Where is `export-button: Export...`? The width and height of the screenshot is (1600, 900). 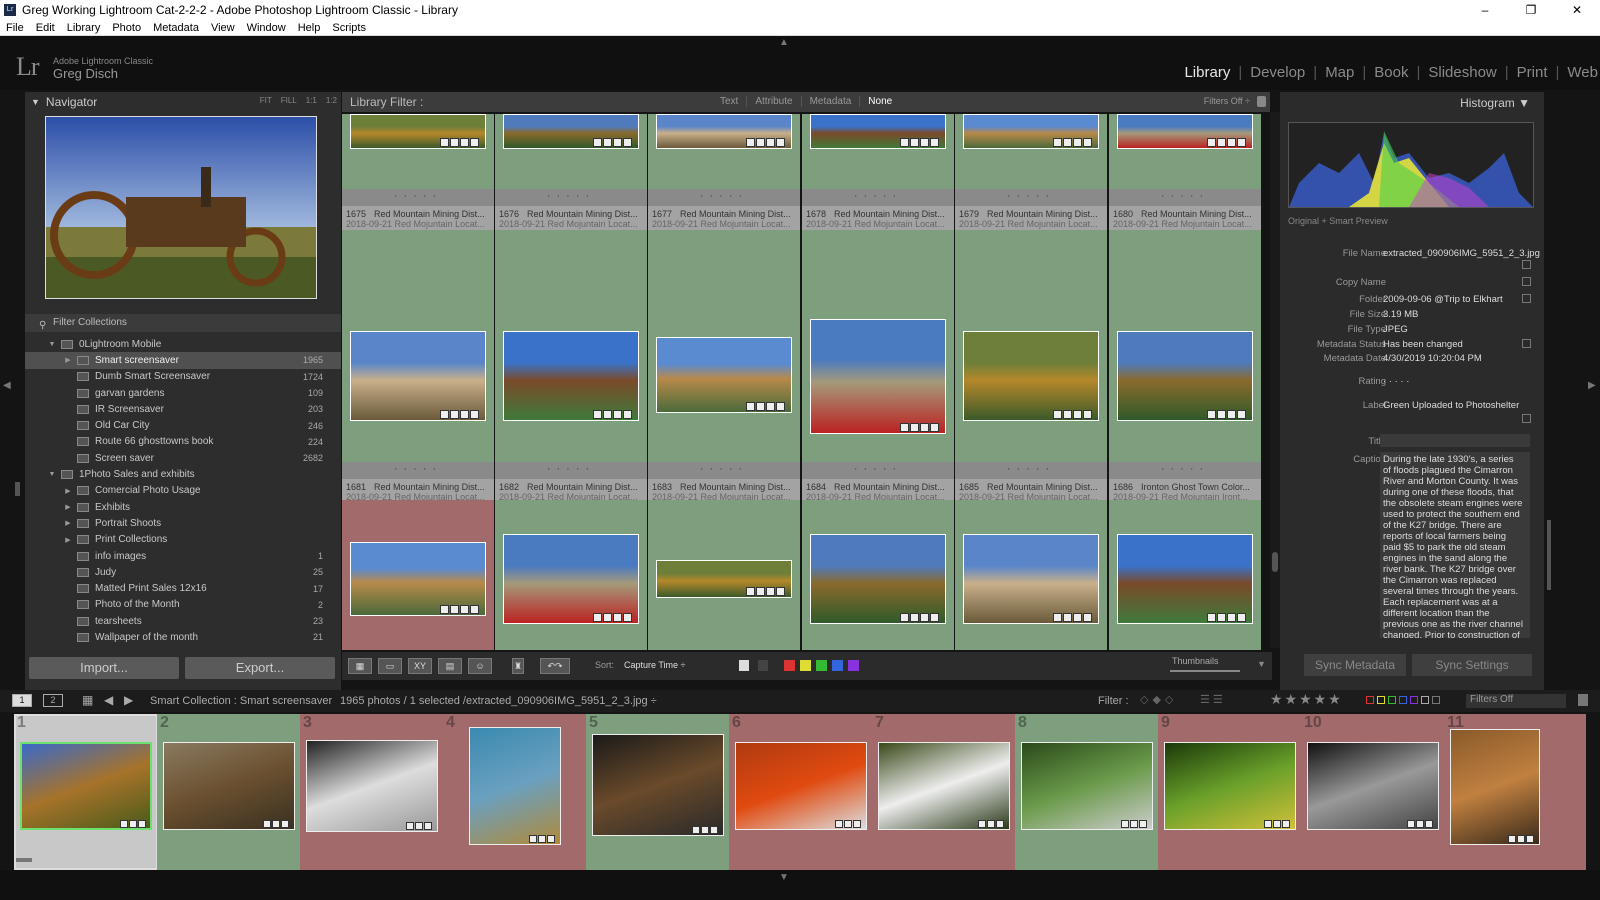
export-button: Export... is located at coordinates (260, 668).